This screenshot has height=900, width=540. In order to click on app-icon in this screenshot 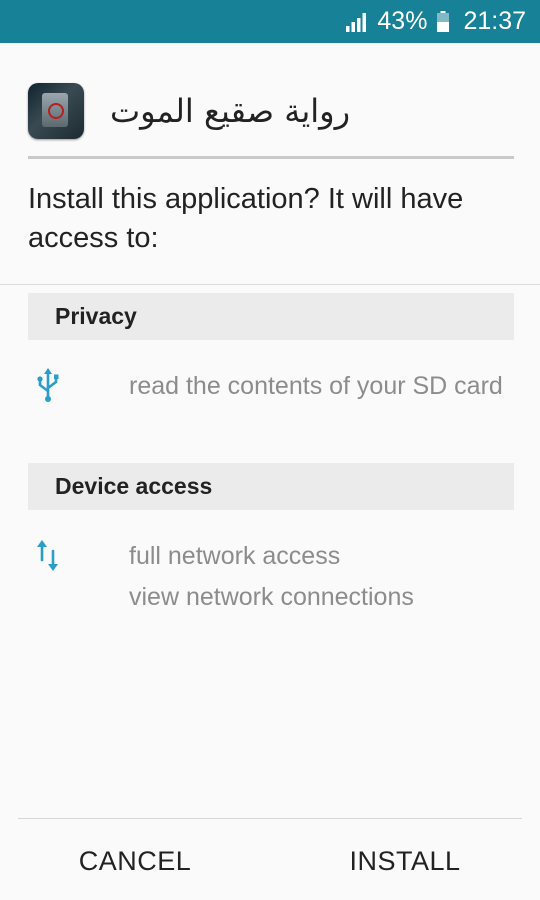, I will do `click(56, 111)`.